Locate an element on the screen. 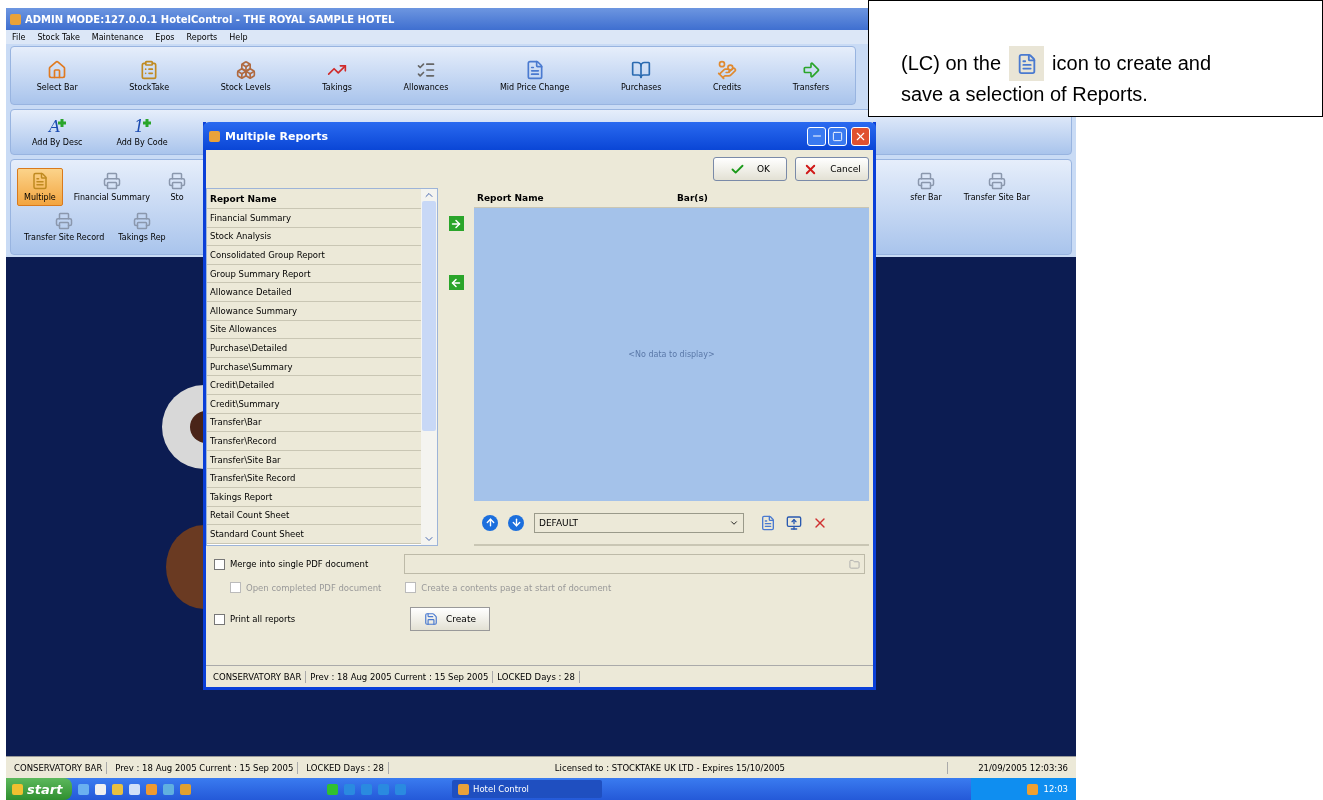 The image size is (1323, 800). report-list-item: Financial Summary is located at coordinates (314, 218).